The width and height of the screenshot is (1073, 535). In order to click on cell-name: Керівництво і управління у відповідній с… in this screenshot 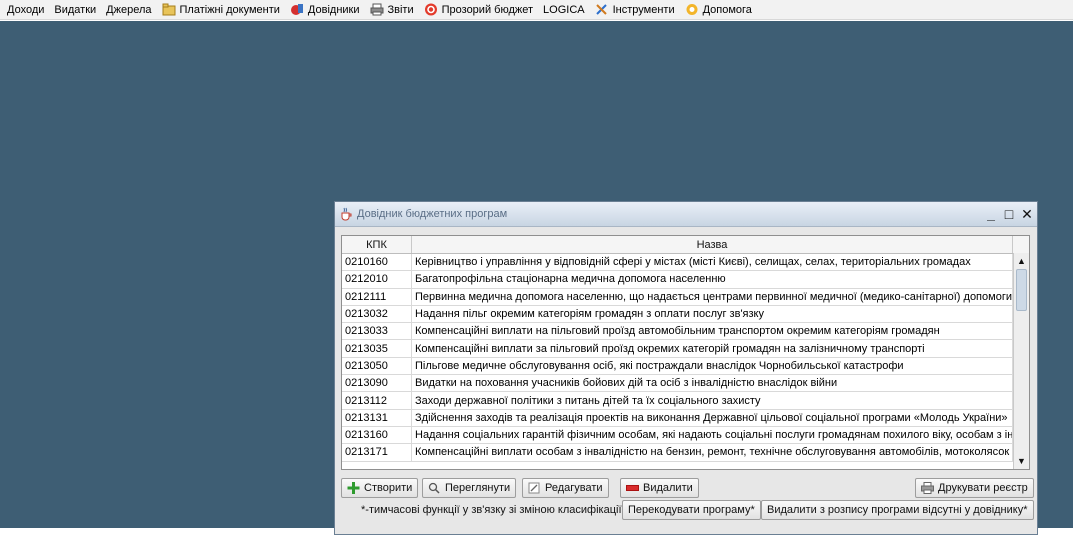, I will do `click(712, 262)`.